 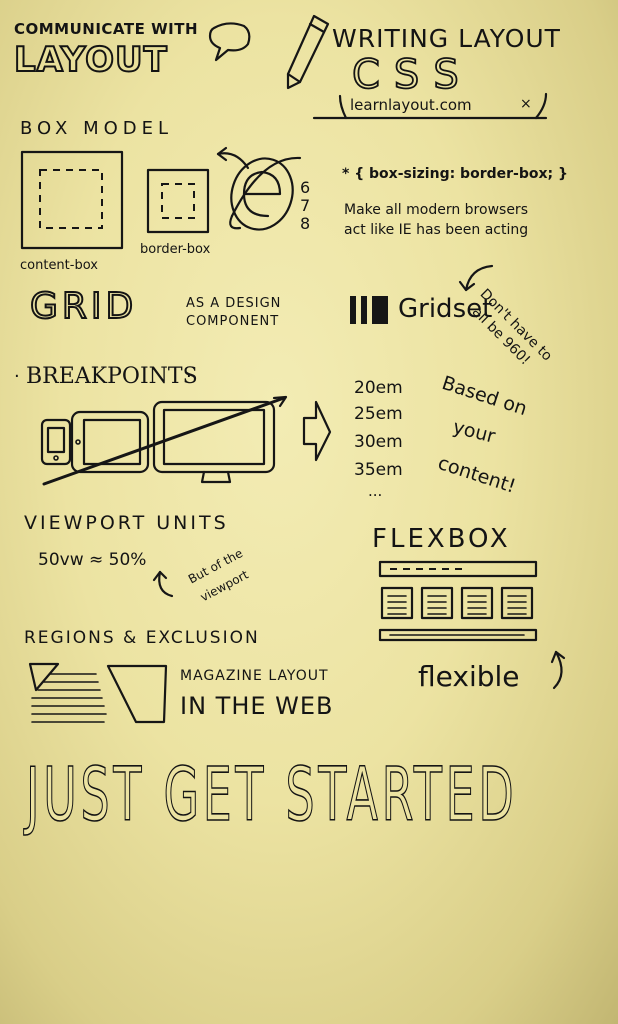 What do you see at coordinates (90, 60) in the screenshot?
I see `layout-logo: LAYOUT` at bounding box center [90, 60].